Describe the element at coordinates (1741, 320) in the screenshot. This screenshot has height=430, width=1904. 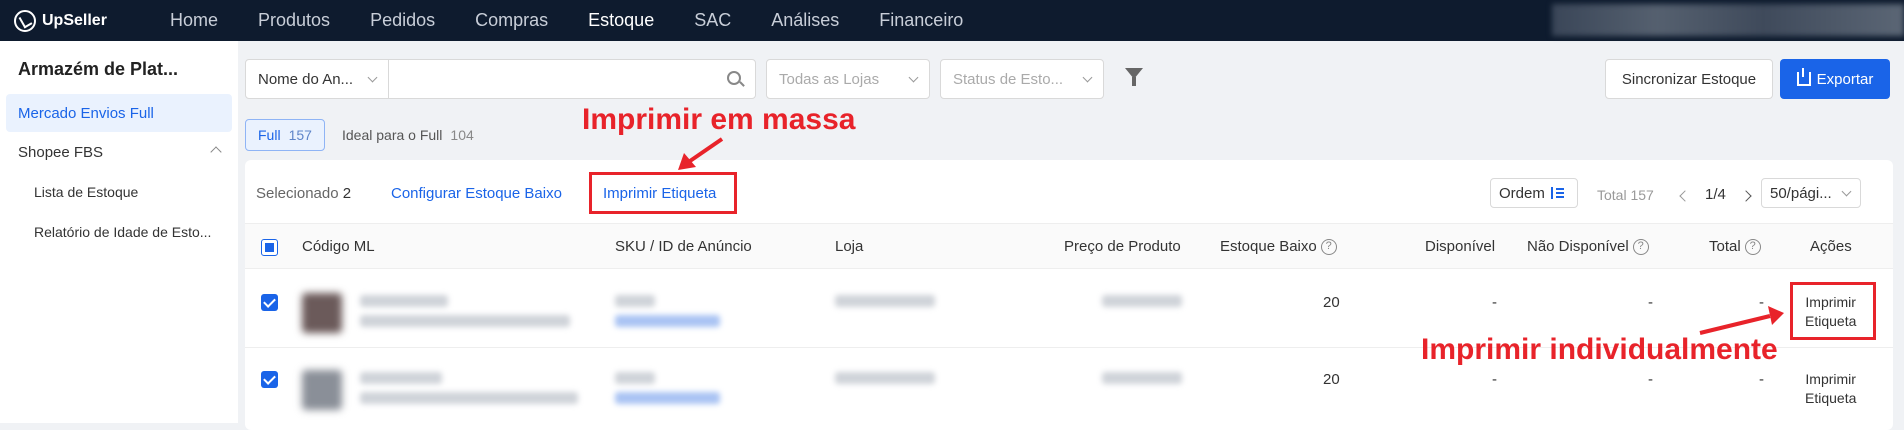
I see `arrow-to-single-print` at that location.